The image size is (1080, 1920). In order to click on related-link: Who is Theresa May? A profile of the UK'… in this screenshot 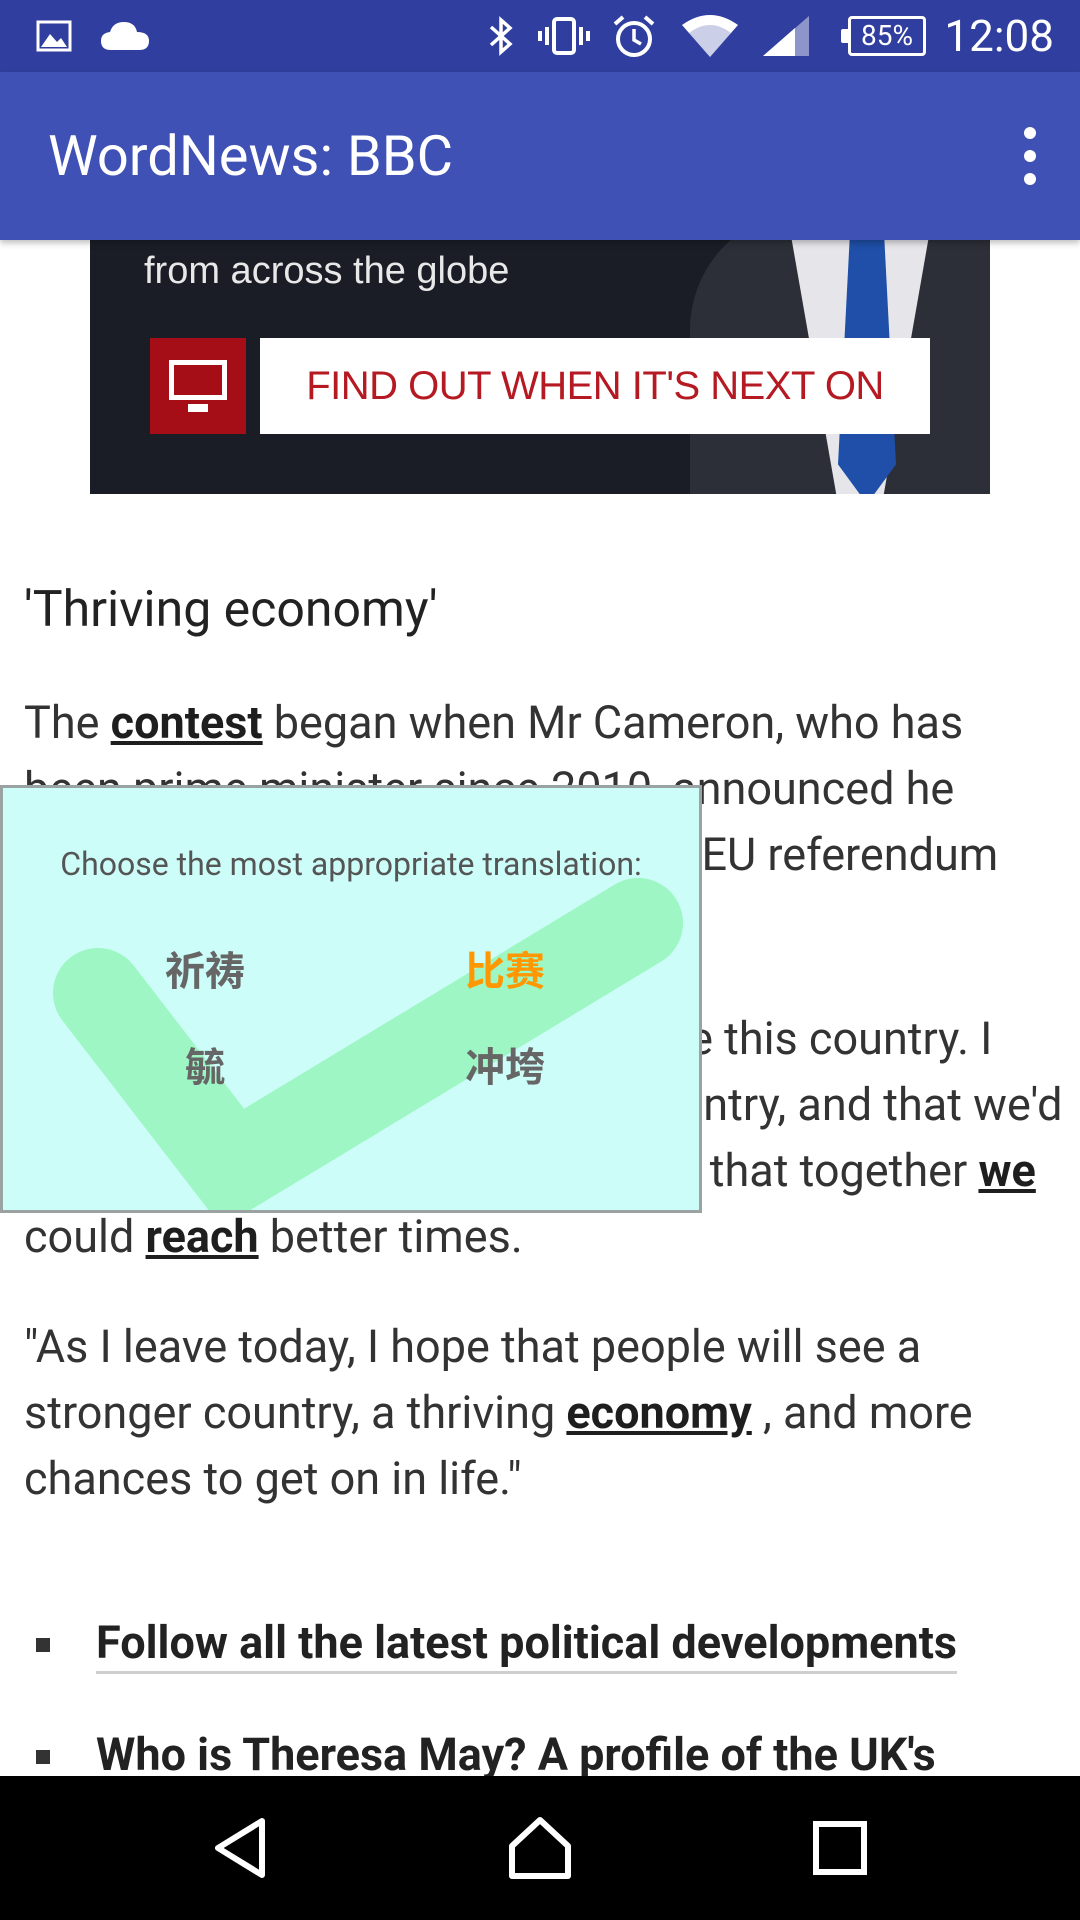, I will do `click(516, 1752)`.